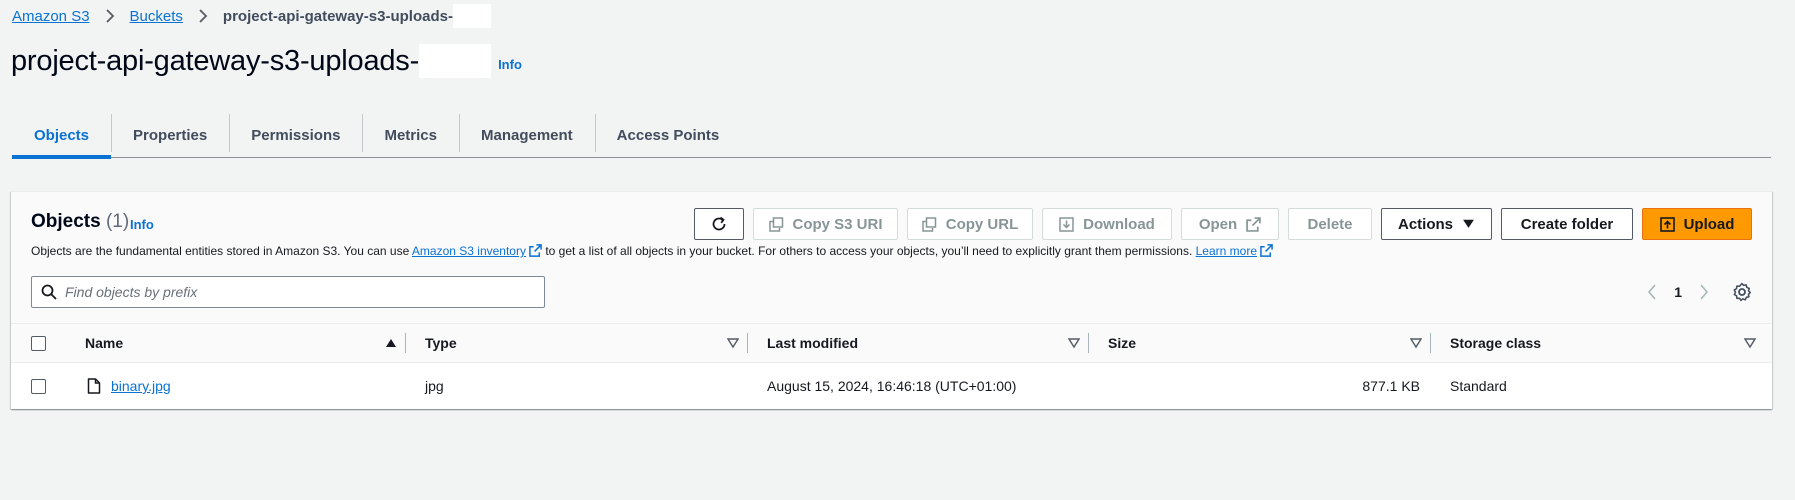 The width and height of the screenshot is (1795, 500). What do you see at coordinates (391, 343) in the screenshot?
I see `sort-ascending-icon` at bounding box center [391, 343].